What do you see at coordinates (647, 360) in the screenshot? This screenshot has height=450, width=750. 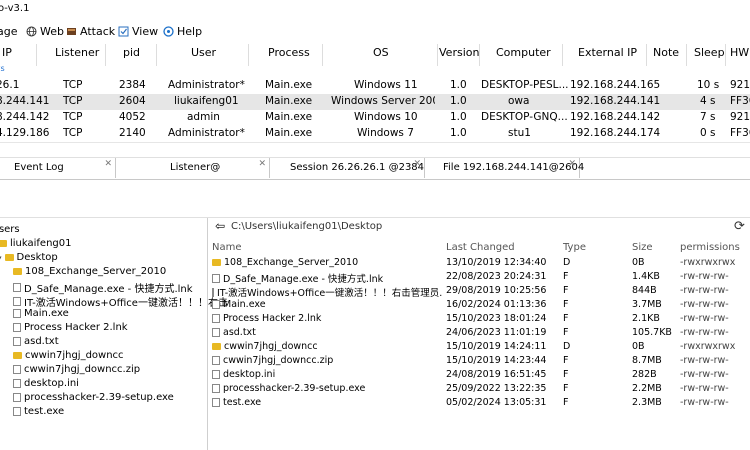 I see `file-size: 8.7MB` at bounding box center [647, 360].